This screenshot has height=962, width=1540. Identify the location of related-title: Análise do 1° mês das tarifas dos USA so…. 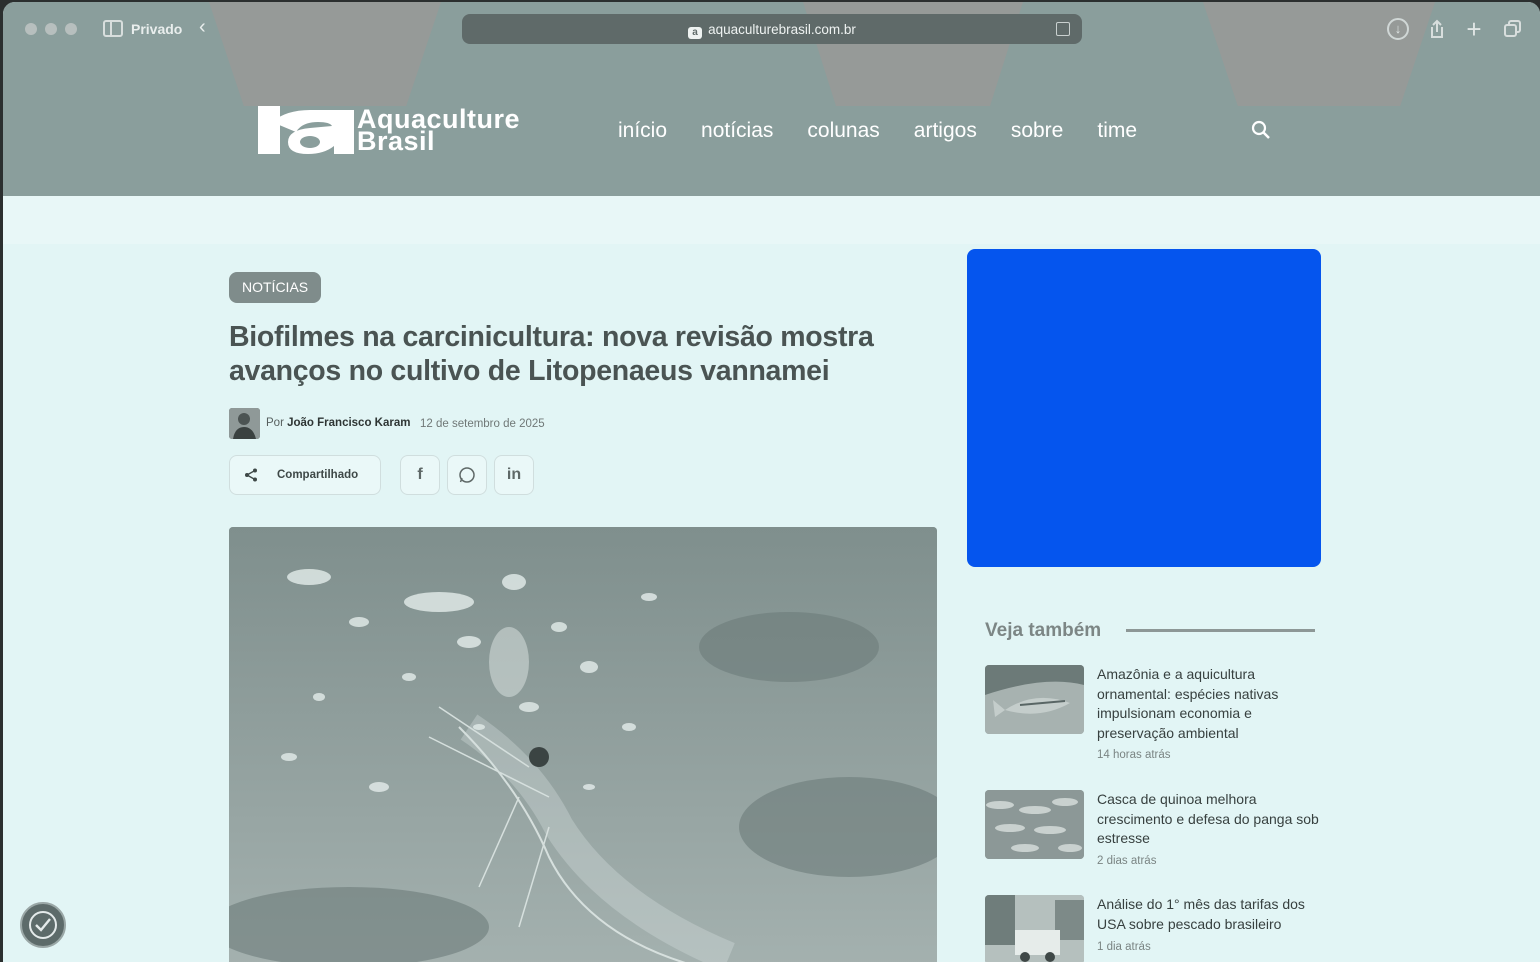
(1208, 914).